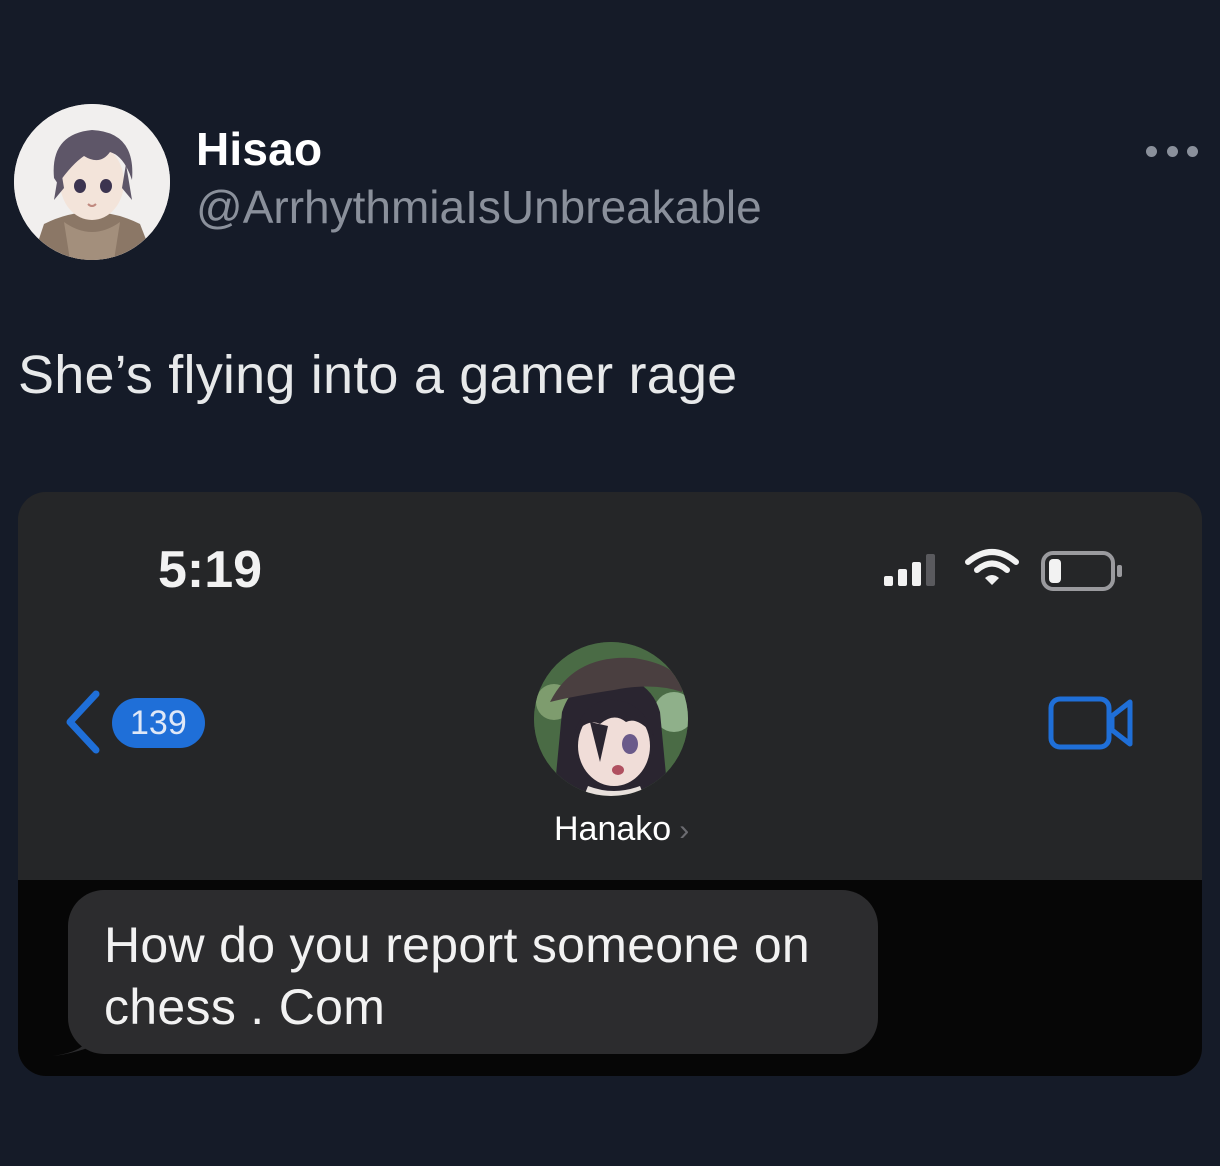 The image size is (1220, 1166). I want to click on status-bar-time: 5:19, so click(210, 570).